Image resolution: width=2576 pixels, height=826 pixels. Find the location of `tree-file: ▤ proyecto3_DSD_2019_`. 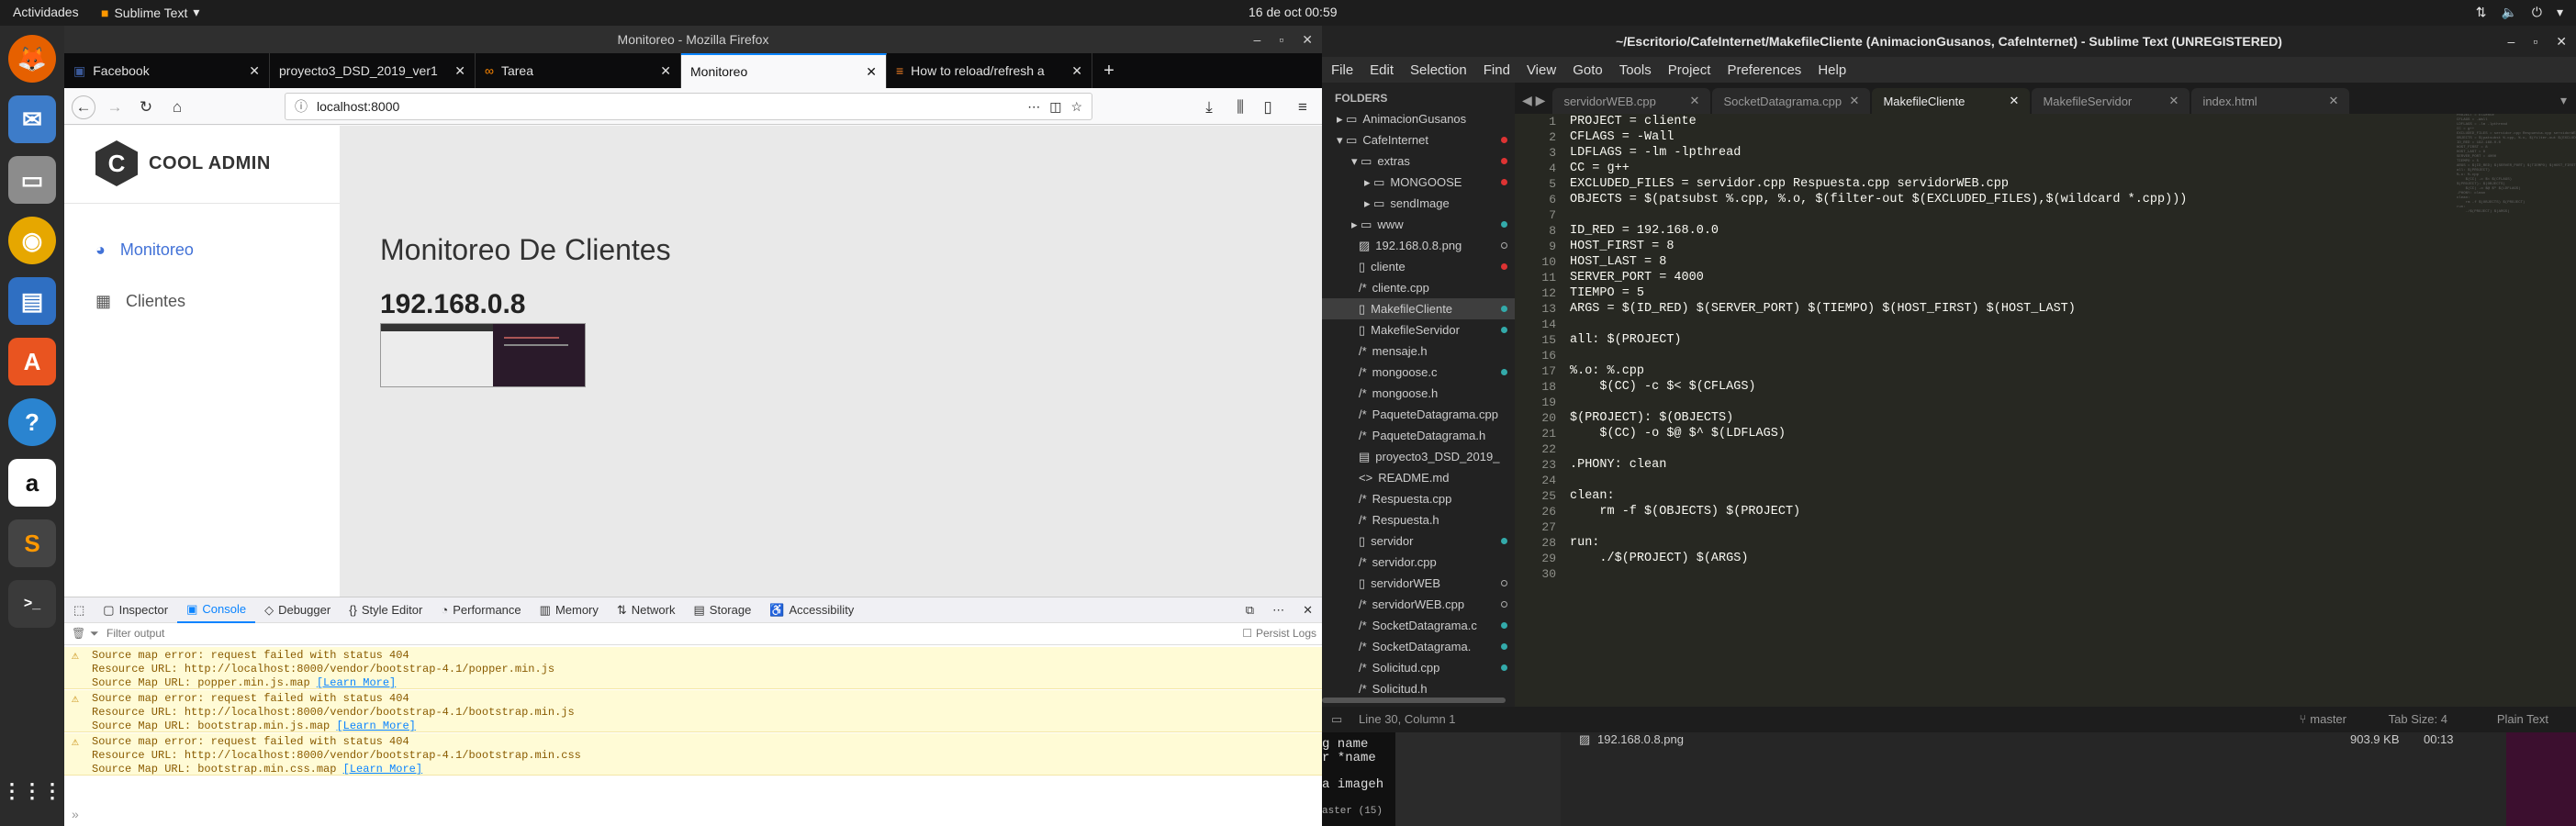

tree-file: ▤ proyecto3_DSD_2019_ is located at coordinates (1418, 456).